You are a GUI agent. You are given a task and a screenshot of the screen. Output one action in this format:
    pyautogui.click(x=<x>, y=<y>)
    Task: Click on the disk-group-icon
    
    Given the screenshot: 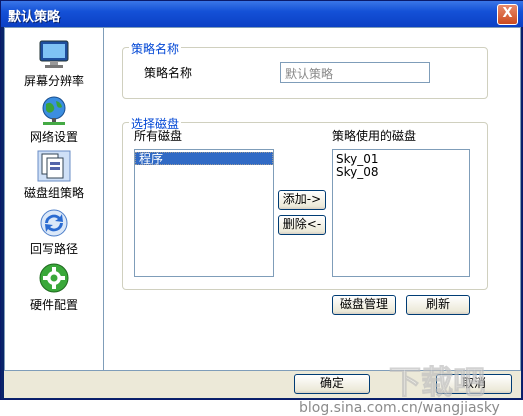 What is the action you would take?
    pyautogui.click(x=54, y=166)
    